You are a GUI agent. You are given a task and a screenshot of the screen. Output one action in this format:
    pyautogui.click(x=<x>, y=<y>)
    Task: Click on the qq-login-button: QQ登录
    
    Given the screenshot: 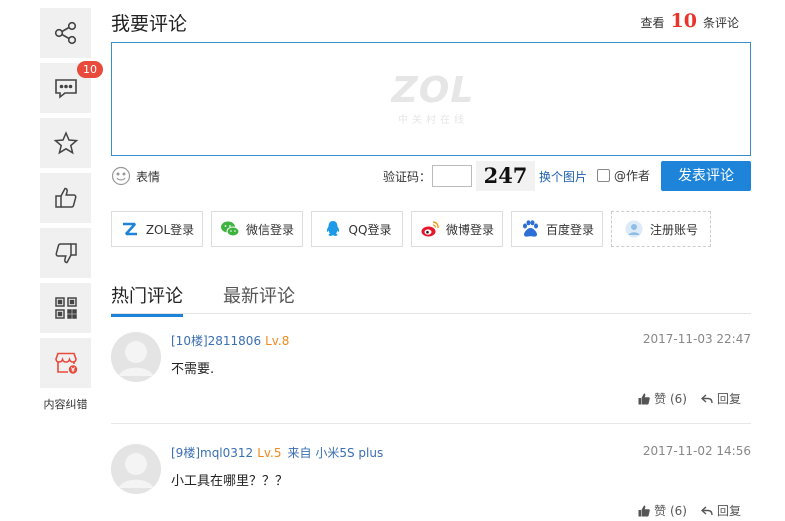 What is the action you would take?
    pyautogui.click(x=357, y=229)
    